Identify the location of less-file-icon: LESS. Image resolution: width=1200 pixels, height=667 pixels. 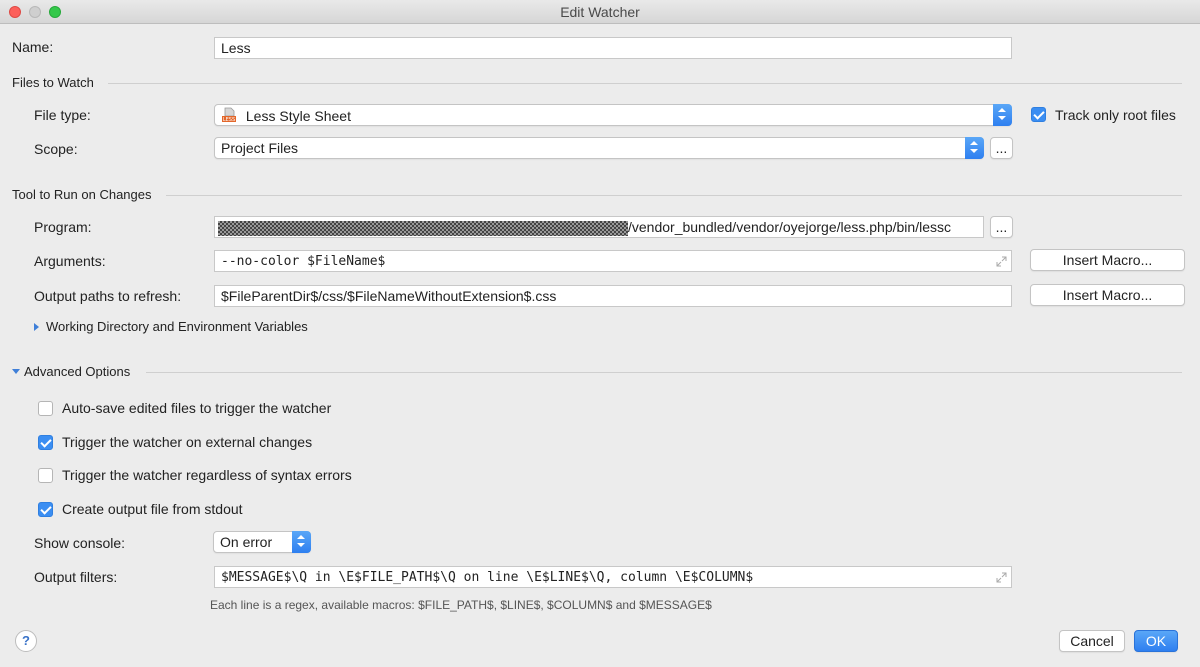
(229, 117).